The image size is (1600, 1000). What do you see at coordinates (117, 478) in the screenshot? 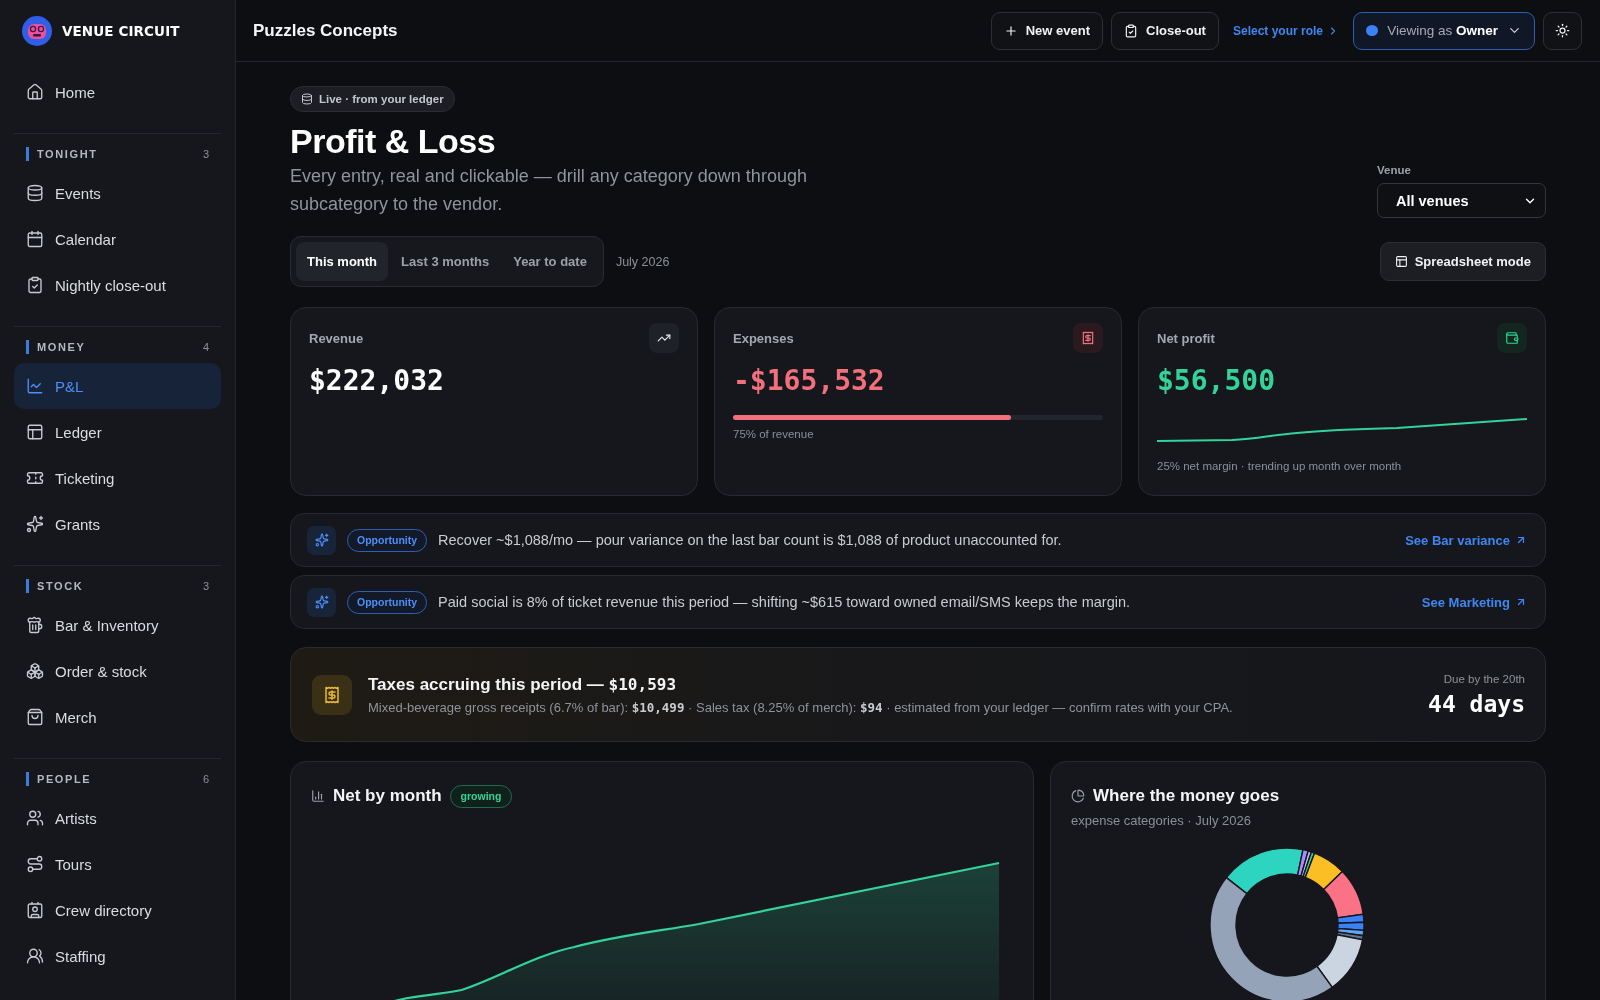
I see `sidebar-item: Ticketing` at bounding box center [117, 478].